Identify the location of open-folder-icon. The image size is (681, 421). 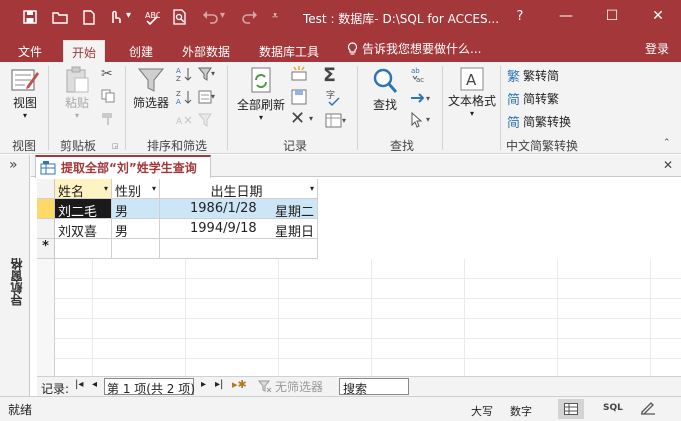
(60, 17).